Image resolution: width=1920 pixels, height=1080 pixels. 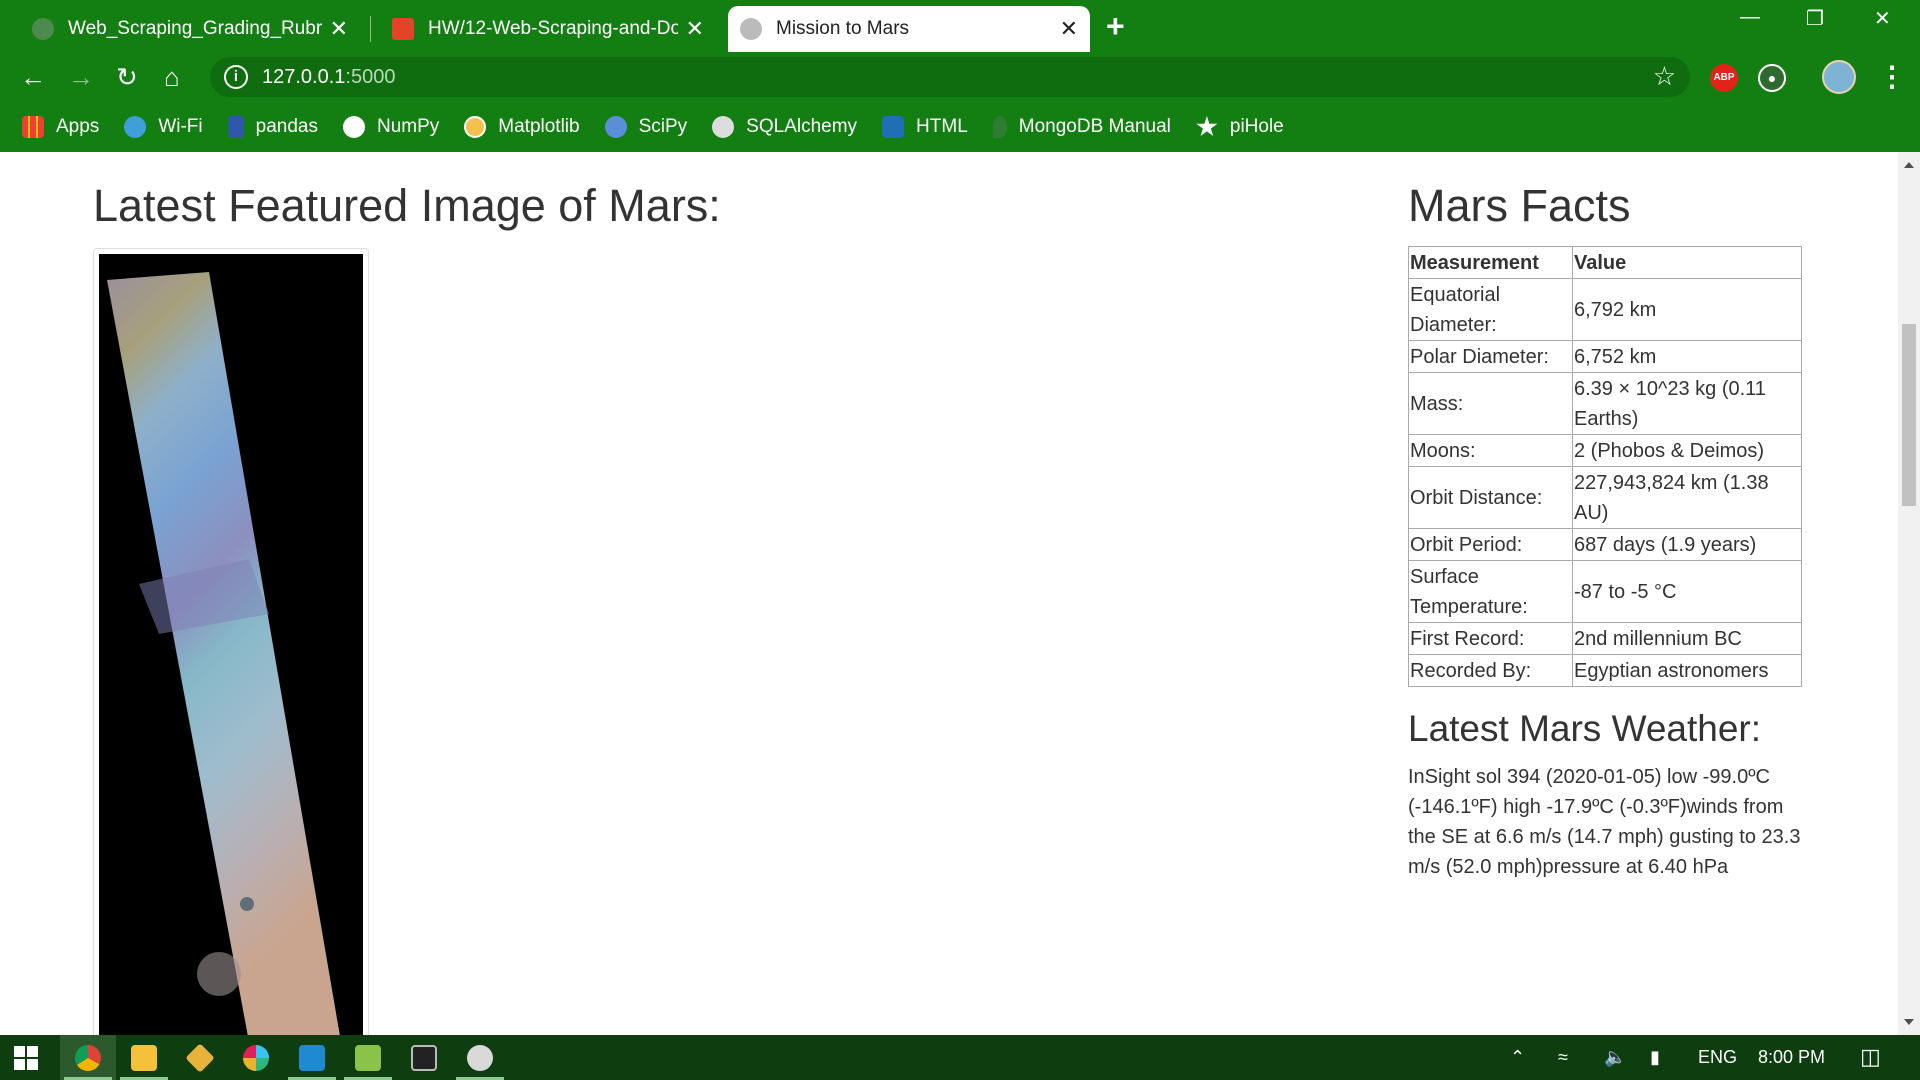 What do you see at coordinates (1664, 76) in the screenshot?
I see `bookmark-star-icon: ☆` at bounding box center [1664, 76].